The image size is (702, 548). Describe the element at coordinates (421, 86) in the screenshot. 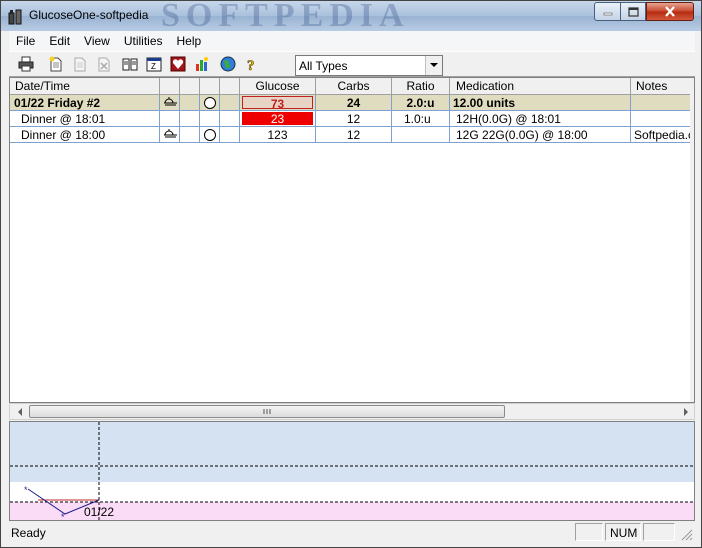

I see `col-header-ratio: Ratio` at that location.